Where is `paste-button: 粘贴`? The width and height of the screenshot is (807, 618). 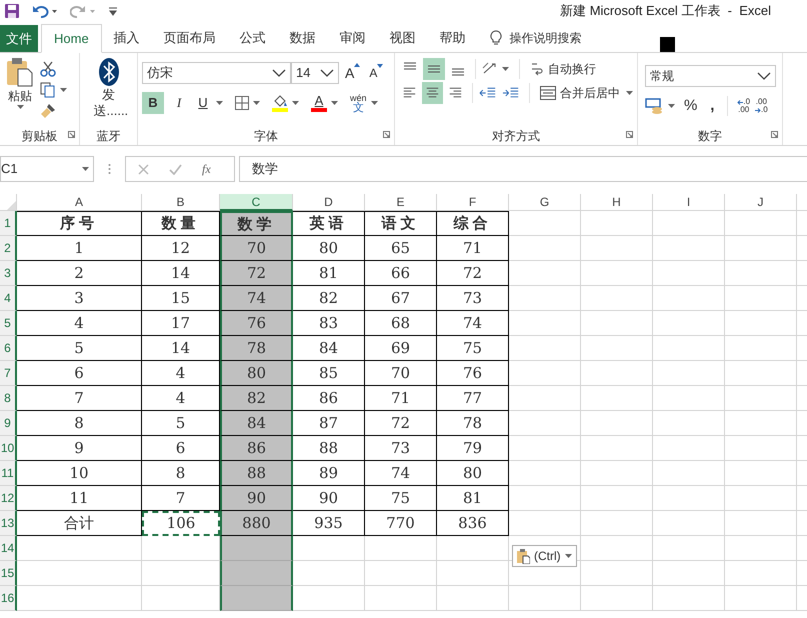
paste-button: 粘贴 is located at coordinates (20, 92).